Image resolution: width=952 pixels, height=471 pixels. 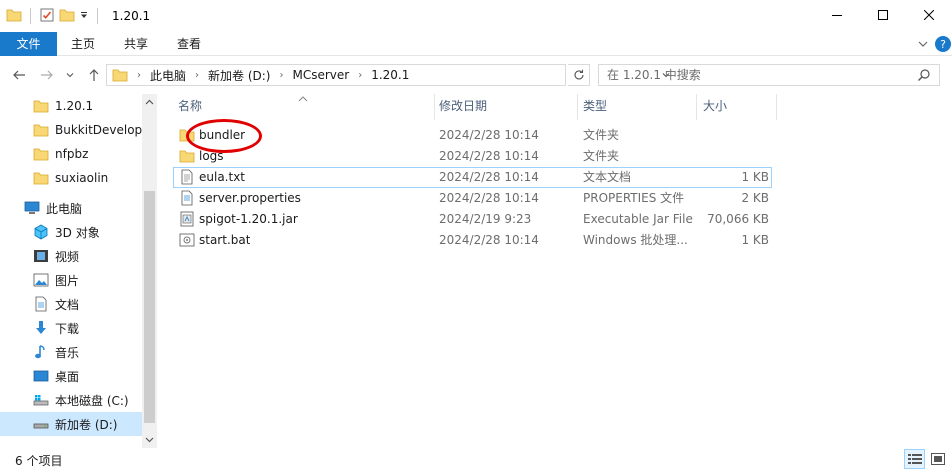 What do you see at coordinates (136, 44) in the screenshot?
I see `tab-share: 共享` at bounding box center [136, 44].